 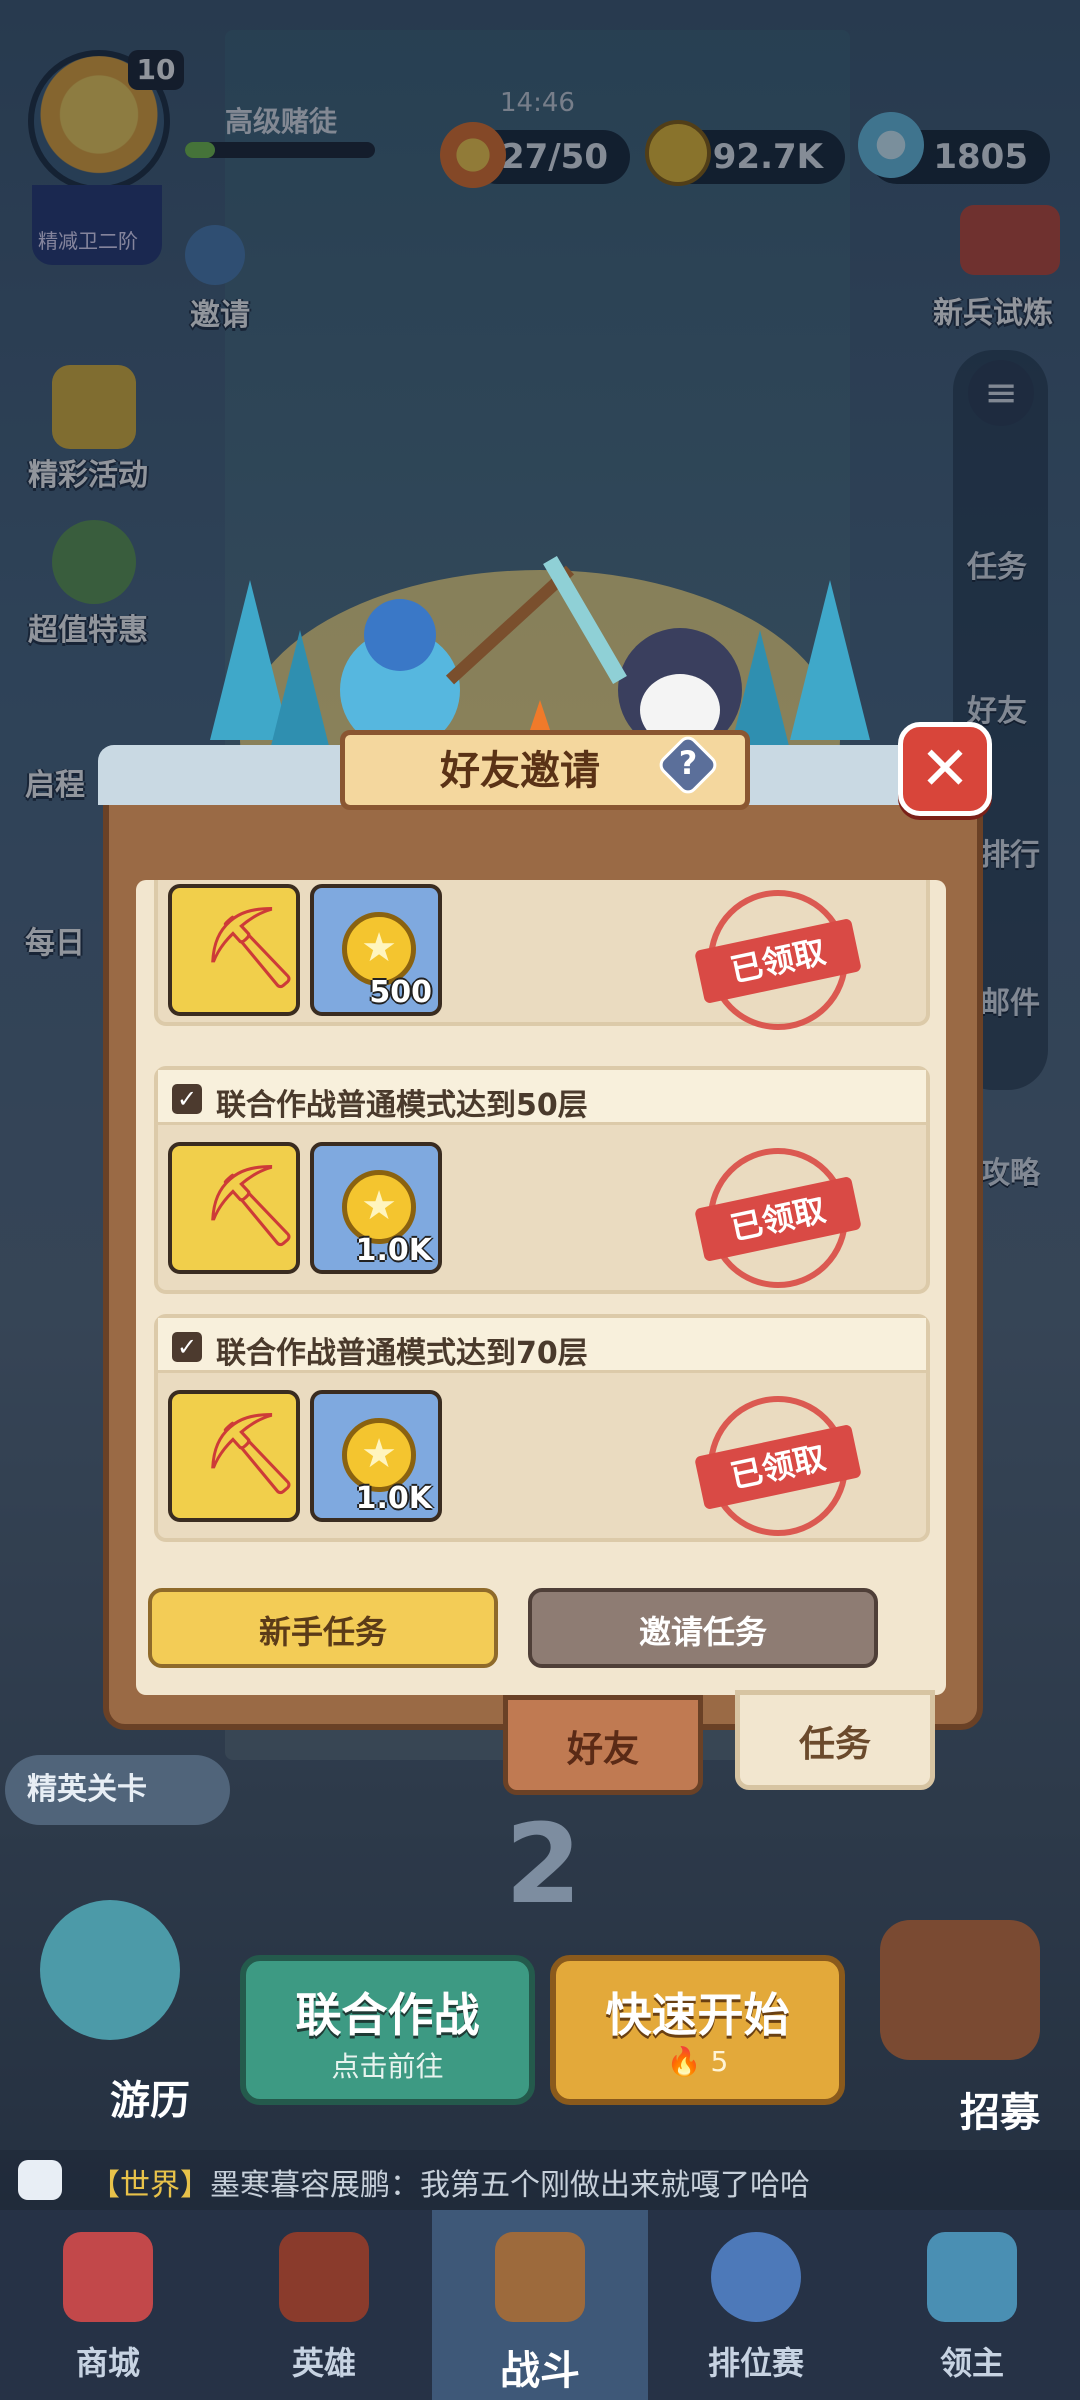 What do you see at coordinates (110, 1970) in the screenshot?
I see `travel-balloon-icon` at bounding box center [110, 1970].